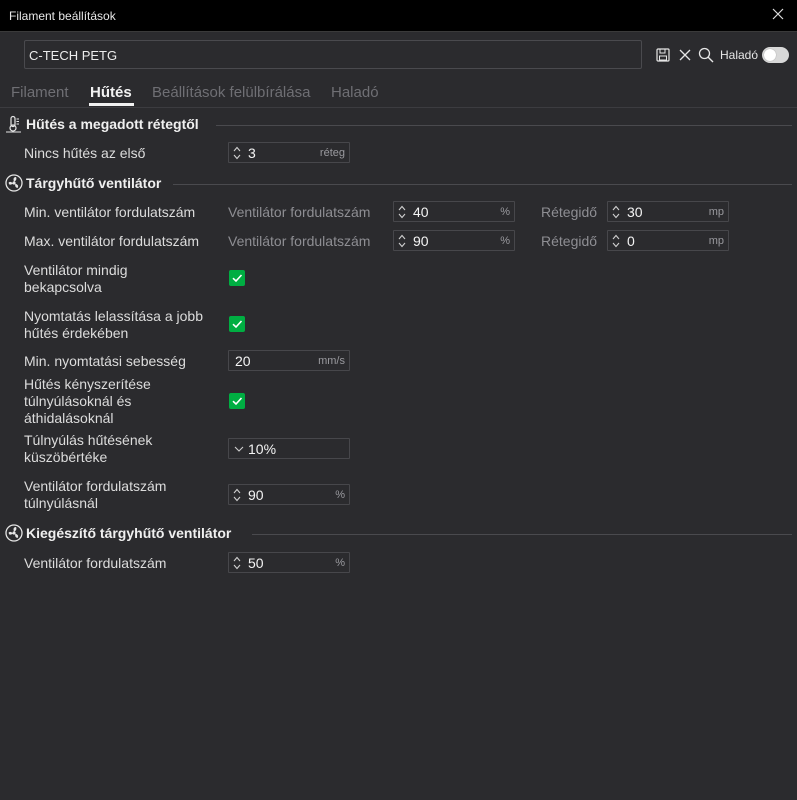  Describe the element at coordinates (105, 361) in the screenshot. I see `min-print-speed-label: Min. nyomtatási sebesség` at that location.